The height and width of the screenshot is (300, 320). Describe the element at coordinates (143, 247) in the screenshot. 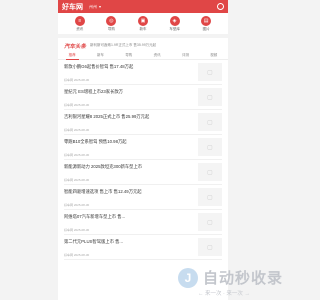

I see `list-item: 第二代元PLUS智驾版上市 售... 好车网 2025-08-30 ▢` at that location.